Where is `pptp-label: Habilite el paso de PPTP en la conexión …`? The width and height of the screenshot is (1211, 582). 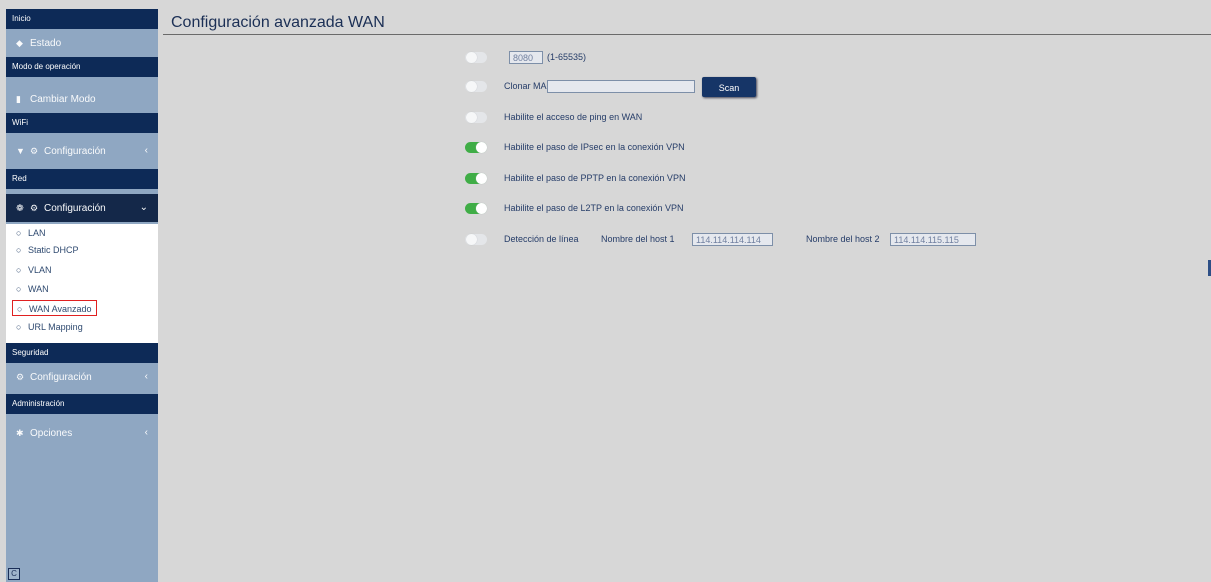 pptp-label: Habilite el paso de PPTP en la conexión … is located at coordinates (595, 178).